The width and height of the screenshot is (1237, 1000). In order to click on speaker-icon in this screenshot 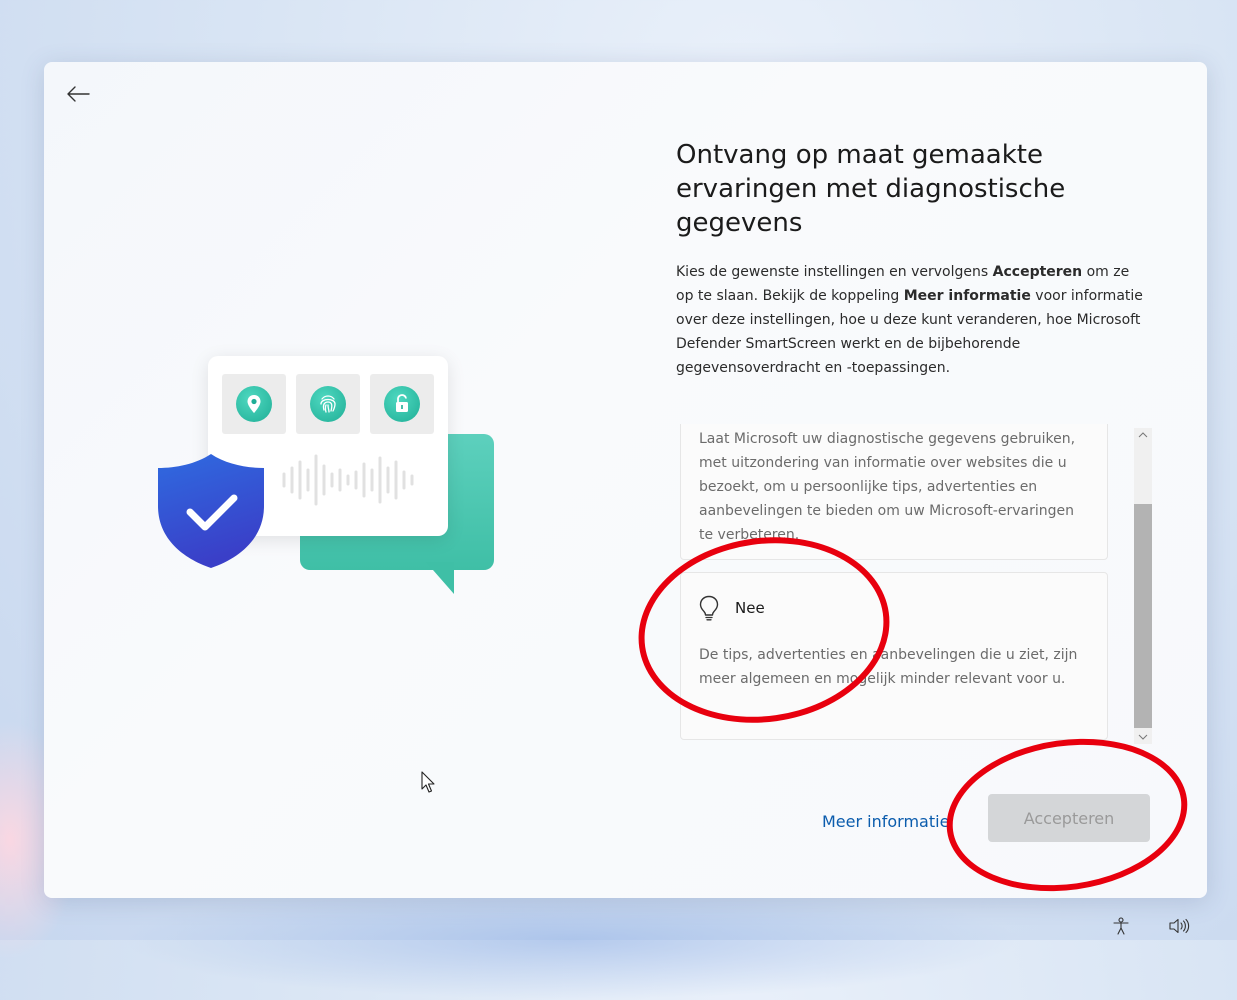, I will do `click(1179, 926)`.